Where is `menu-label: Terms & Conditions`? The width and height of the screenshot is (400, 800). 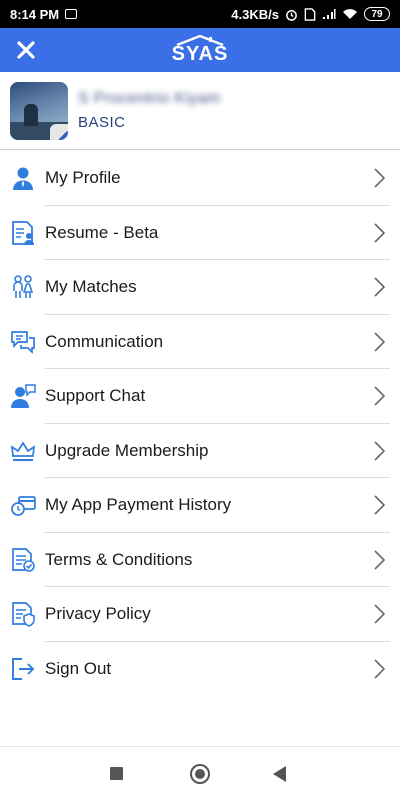 menu-label: Terms & Conditions is located at coordinates (119, 559).